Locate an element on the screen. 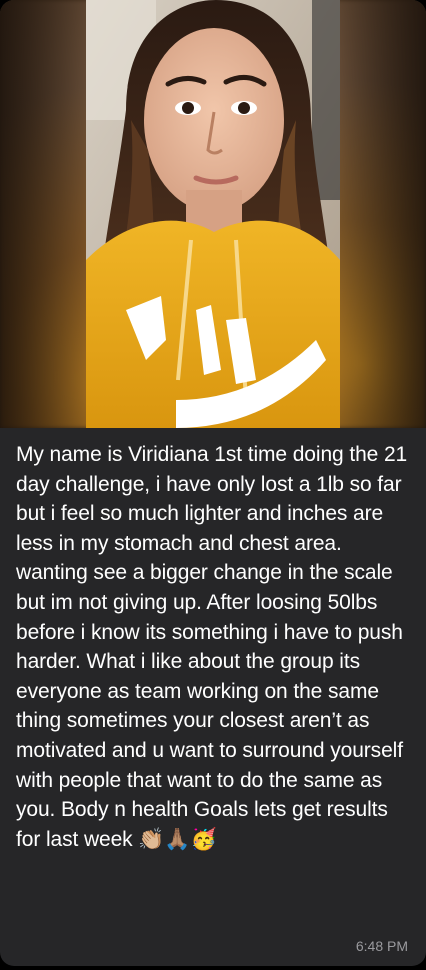 The width and height of the screenshot is (426, 970). message-timestamp: 6:48 PM is located at coordinates (381, 946).